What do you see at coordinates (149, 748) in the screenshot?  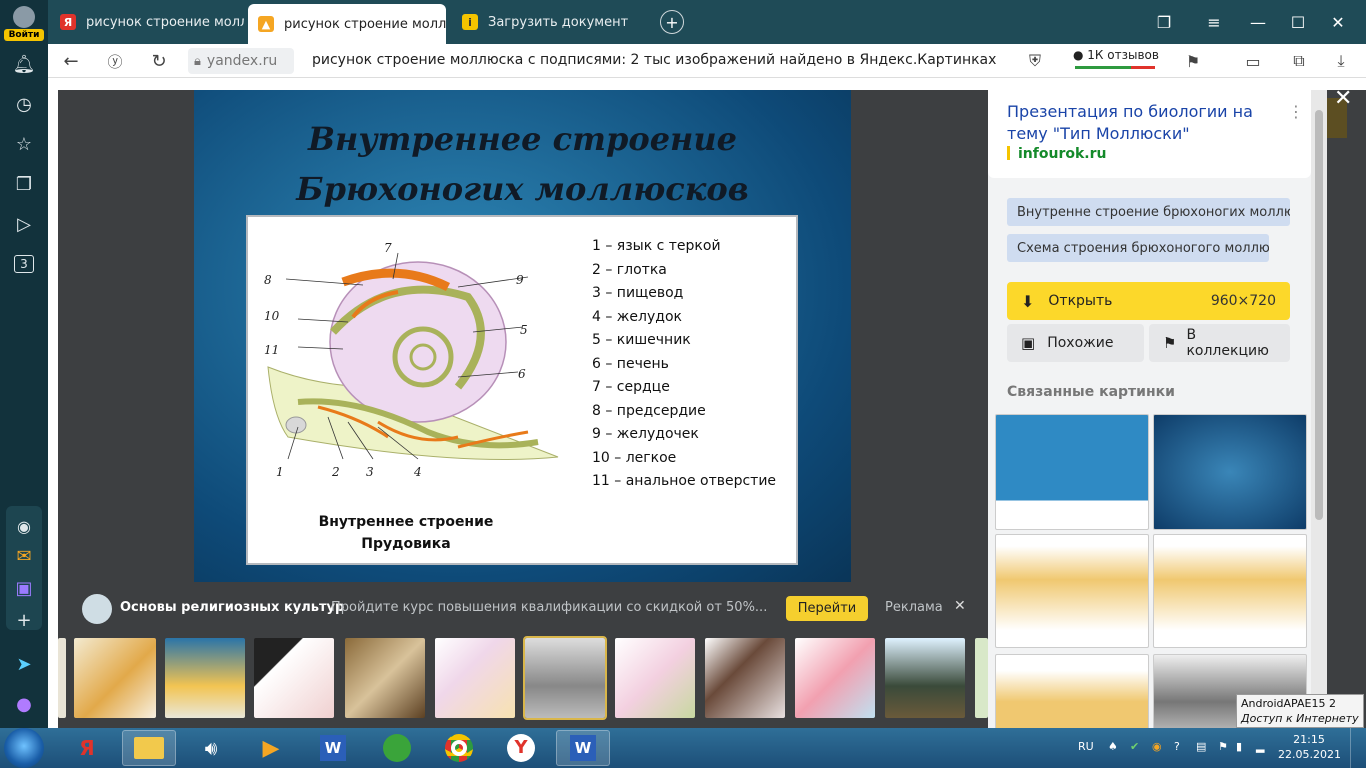 I see `taskbar-explorer-icon` at bounding box center [149, 748].